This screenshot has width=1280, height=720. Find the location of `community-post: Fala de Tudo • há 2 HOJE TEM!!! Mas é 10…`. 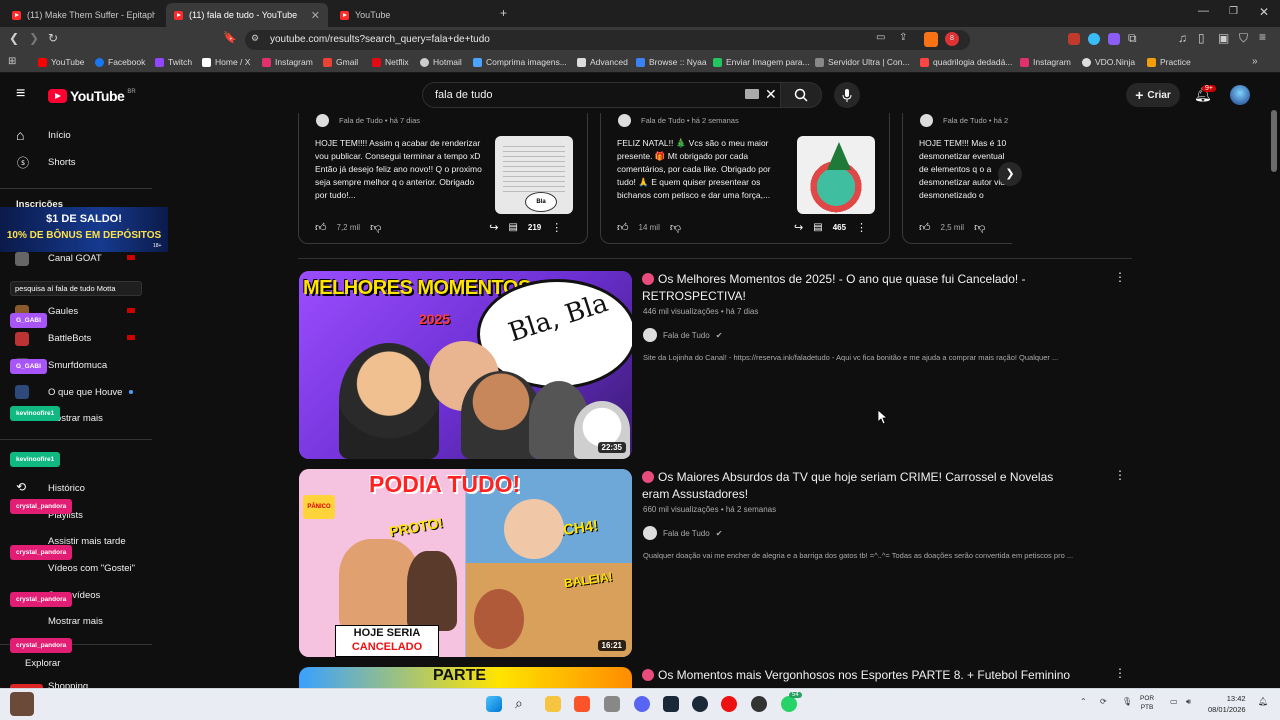

community-post: Fala de Tudo • há 2 HOJE TEM!!! Mas é 10… is located at coordinates (957, 178).